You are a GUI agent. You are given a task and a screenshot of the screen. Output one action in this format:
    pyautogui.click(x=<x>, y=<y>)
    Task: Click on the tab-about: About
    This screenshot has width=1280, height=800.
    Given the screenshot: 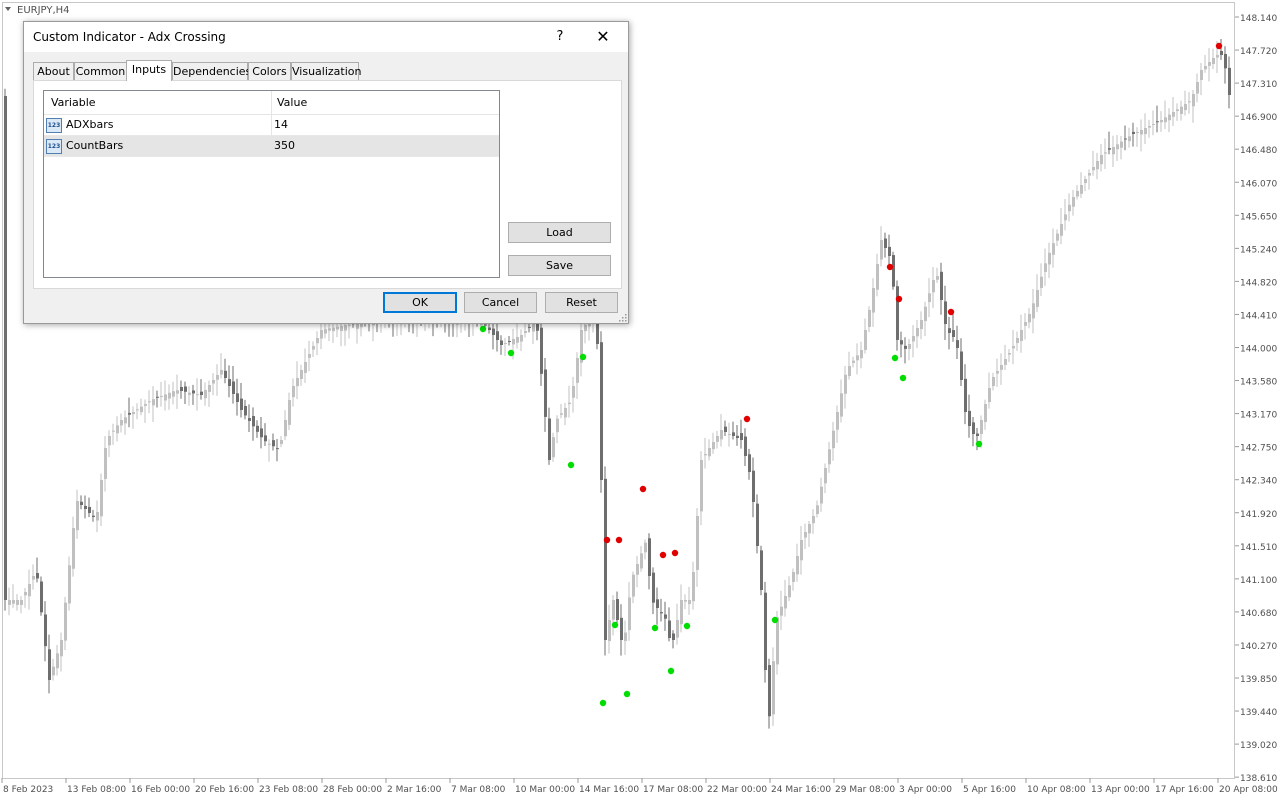 What is the action you would take?
    pyautogui.click(x=53, y=71)
    